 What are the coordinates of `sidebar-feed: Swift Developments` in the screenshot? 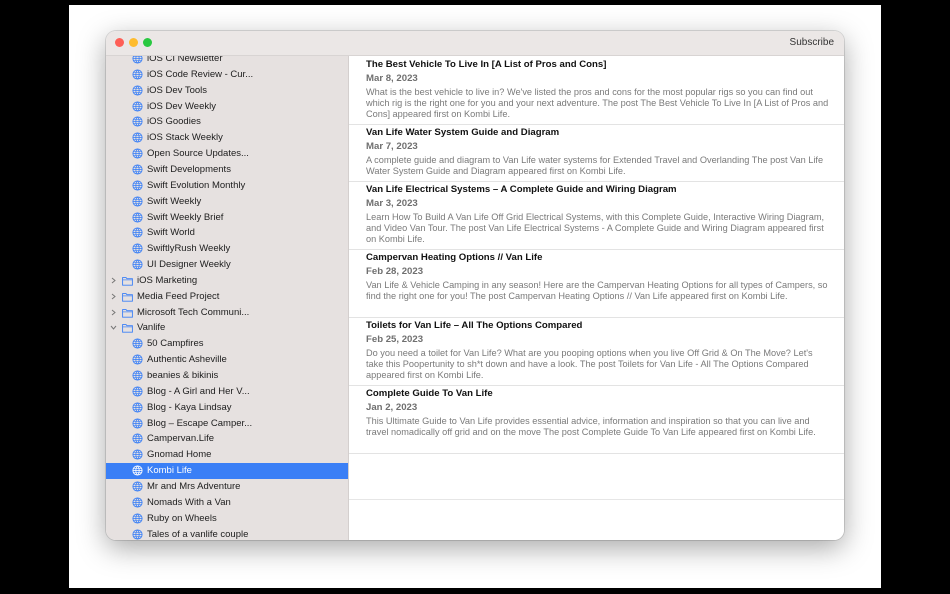 It's located at (227, 170).